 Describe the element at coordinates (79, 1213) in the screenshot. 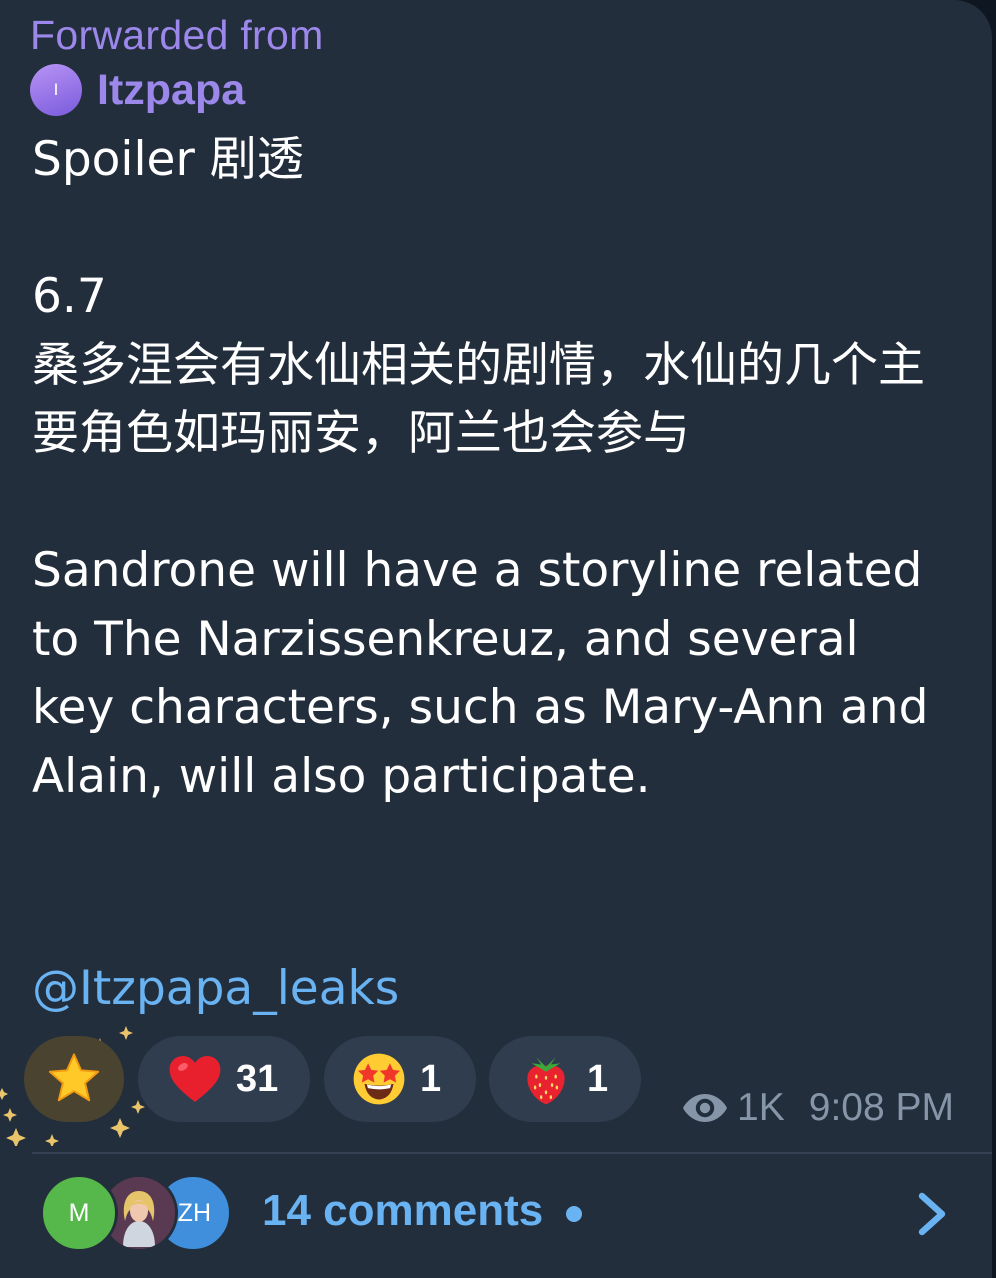

I see `commenter-avatar: M` at that location.